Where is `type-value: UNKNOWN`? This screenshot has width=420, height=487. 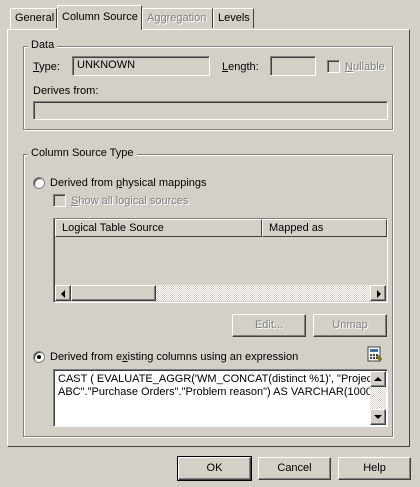 type-value: UNKNOWN is located at coordinates (106, 65).